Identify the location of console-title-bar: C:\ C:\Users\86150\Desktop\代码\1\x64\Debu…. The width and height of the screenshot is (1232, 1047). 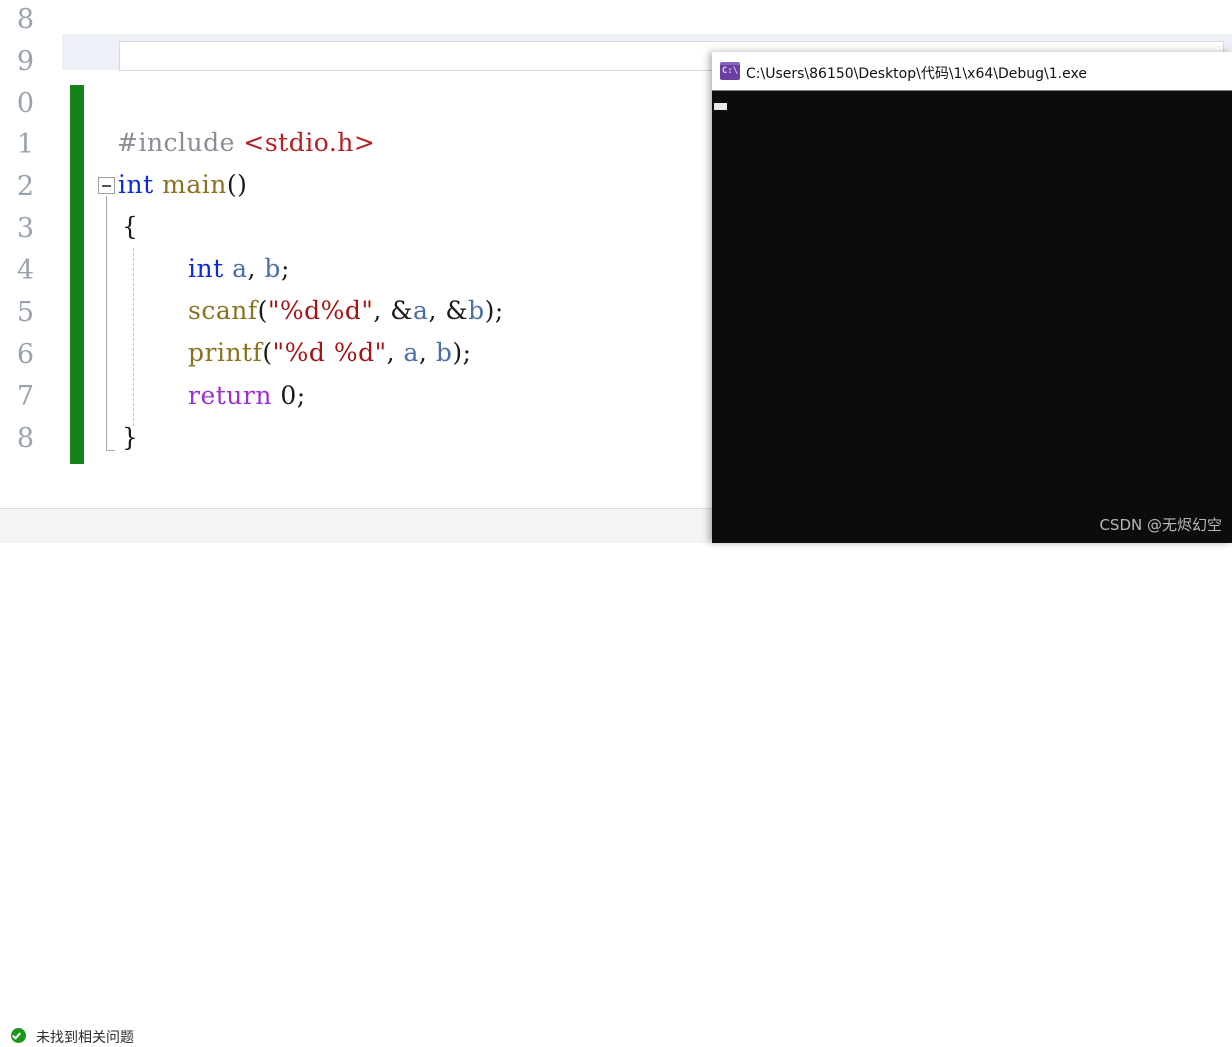
(972, 71).